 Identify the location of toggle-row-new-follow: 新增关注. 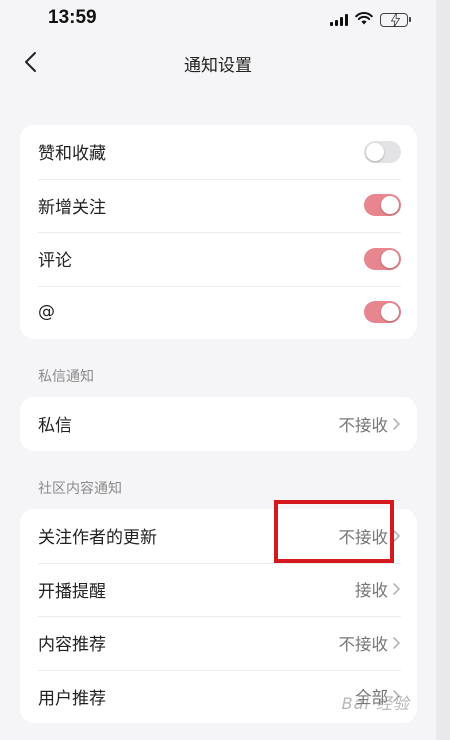
(218, 205).